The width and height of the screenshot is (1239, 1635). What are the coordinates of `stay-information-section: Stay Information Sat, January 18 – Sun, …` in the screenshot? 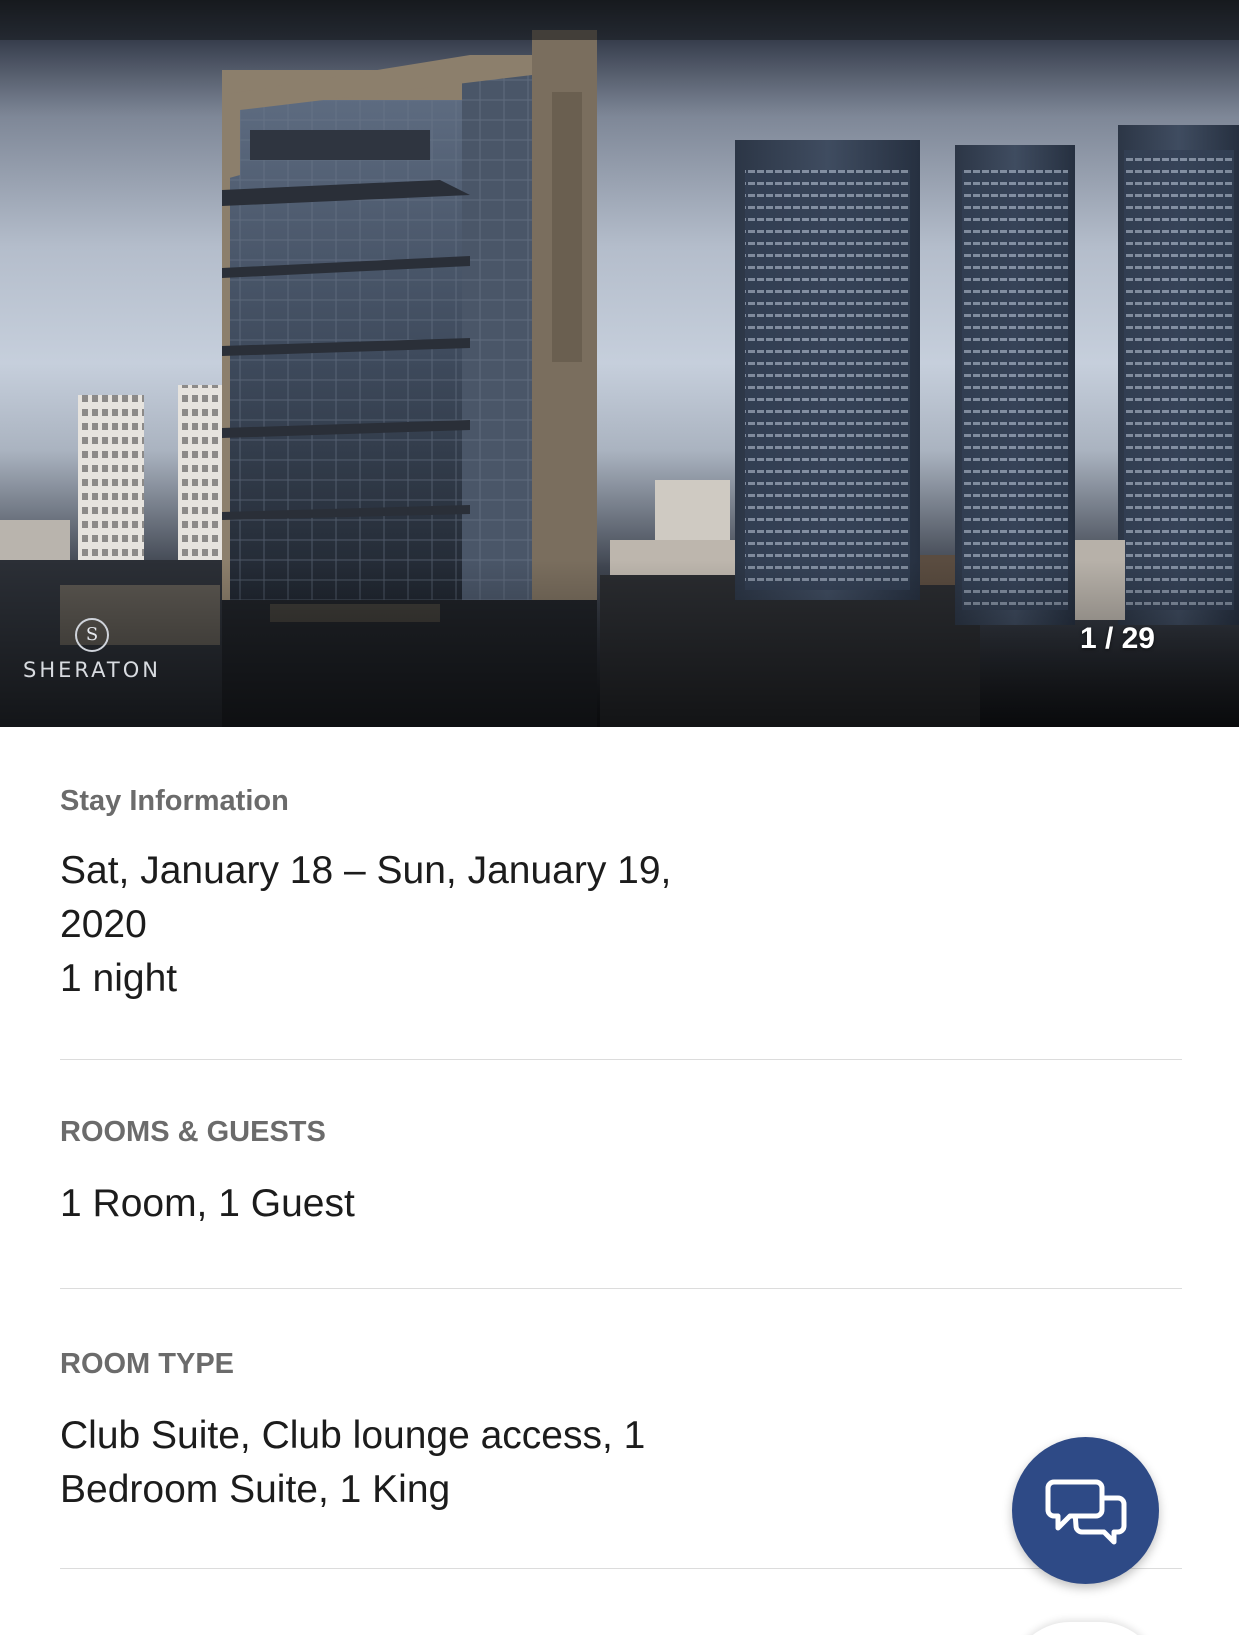 It's located at (621, 896).